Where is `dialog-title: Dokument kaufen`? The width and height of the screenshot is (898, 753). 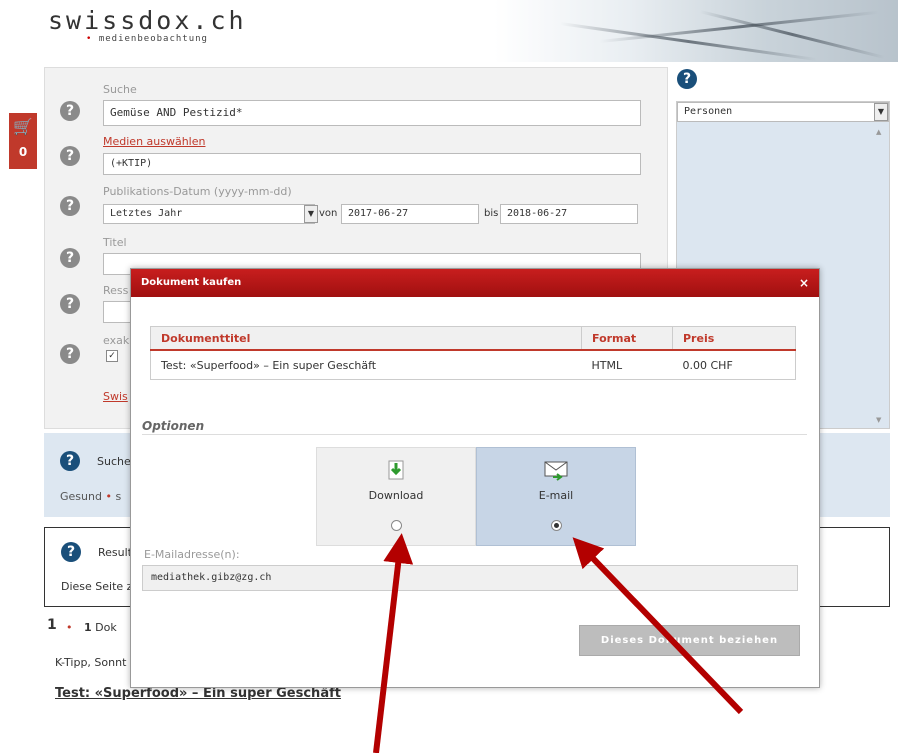
dialog-title: Dokument kaufen is located at coordinates (191, 282).